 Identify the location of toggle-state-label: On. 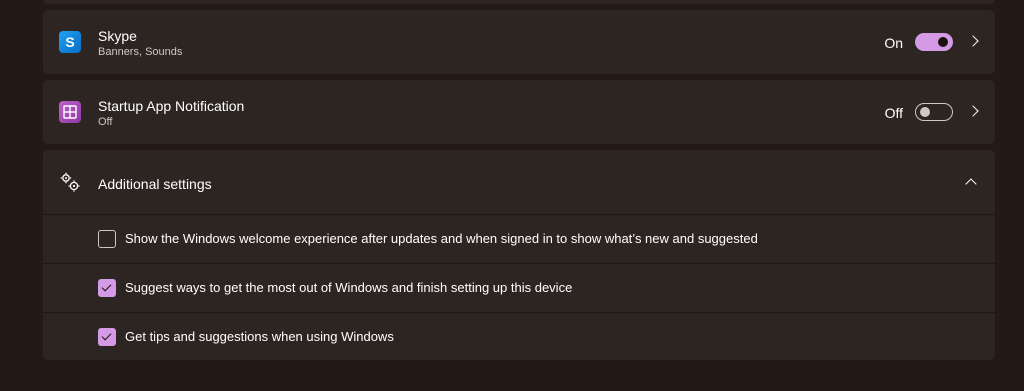
(893, 43).